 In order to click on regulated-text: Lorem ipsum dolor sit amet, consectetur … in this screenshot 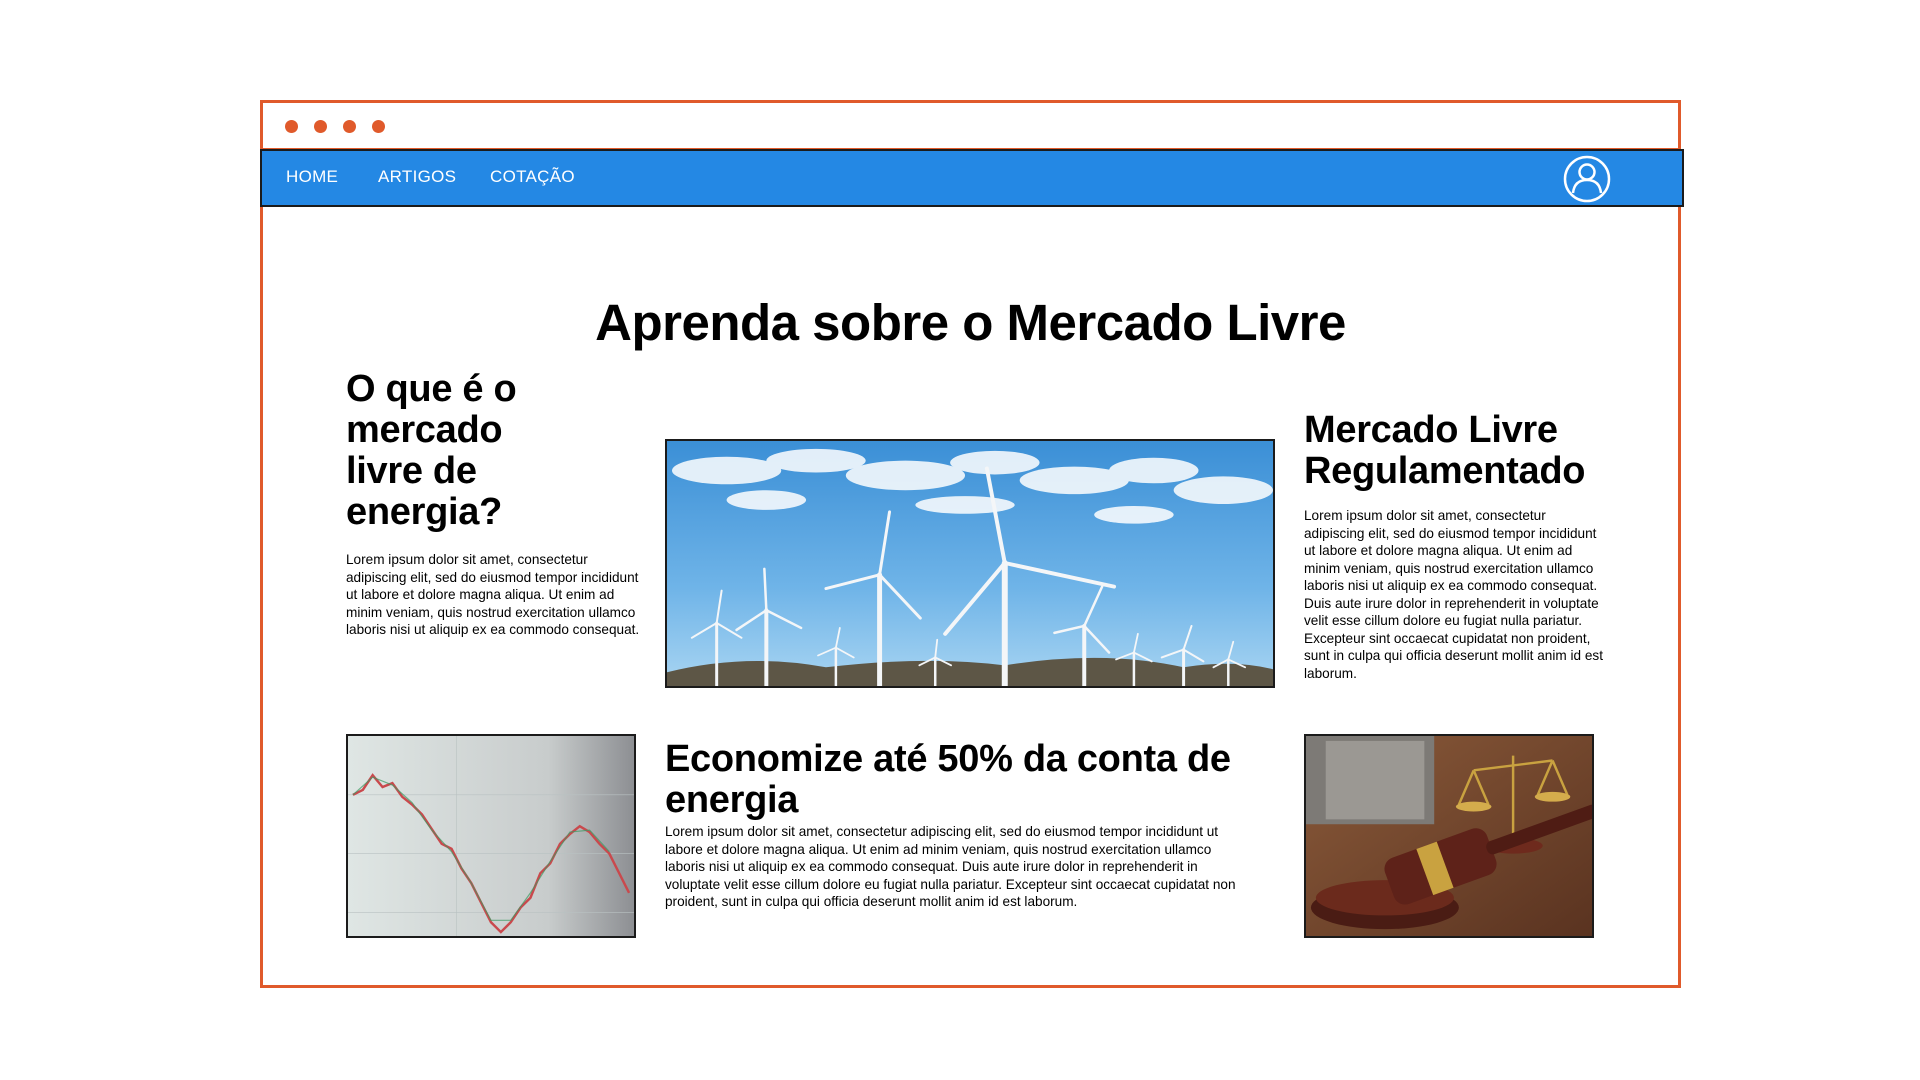, I will do `click(1453, 594)`.